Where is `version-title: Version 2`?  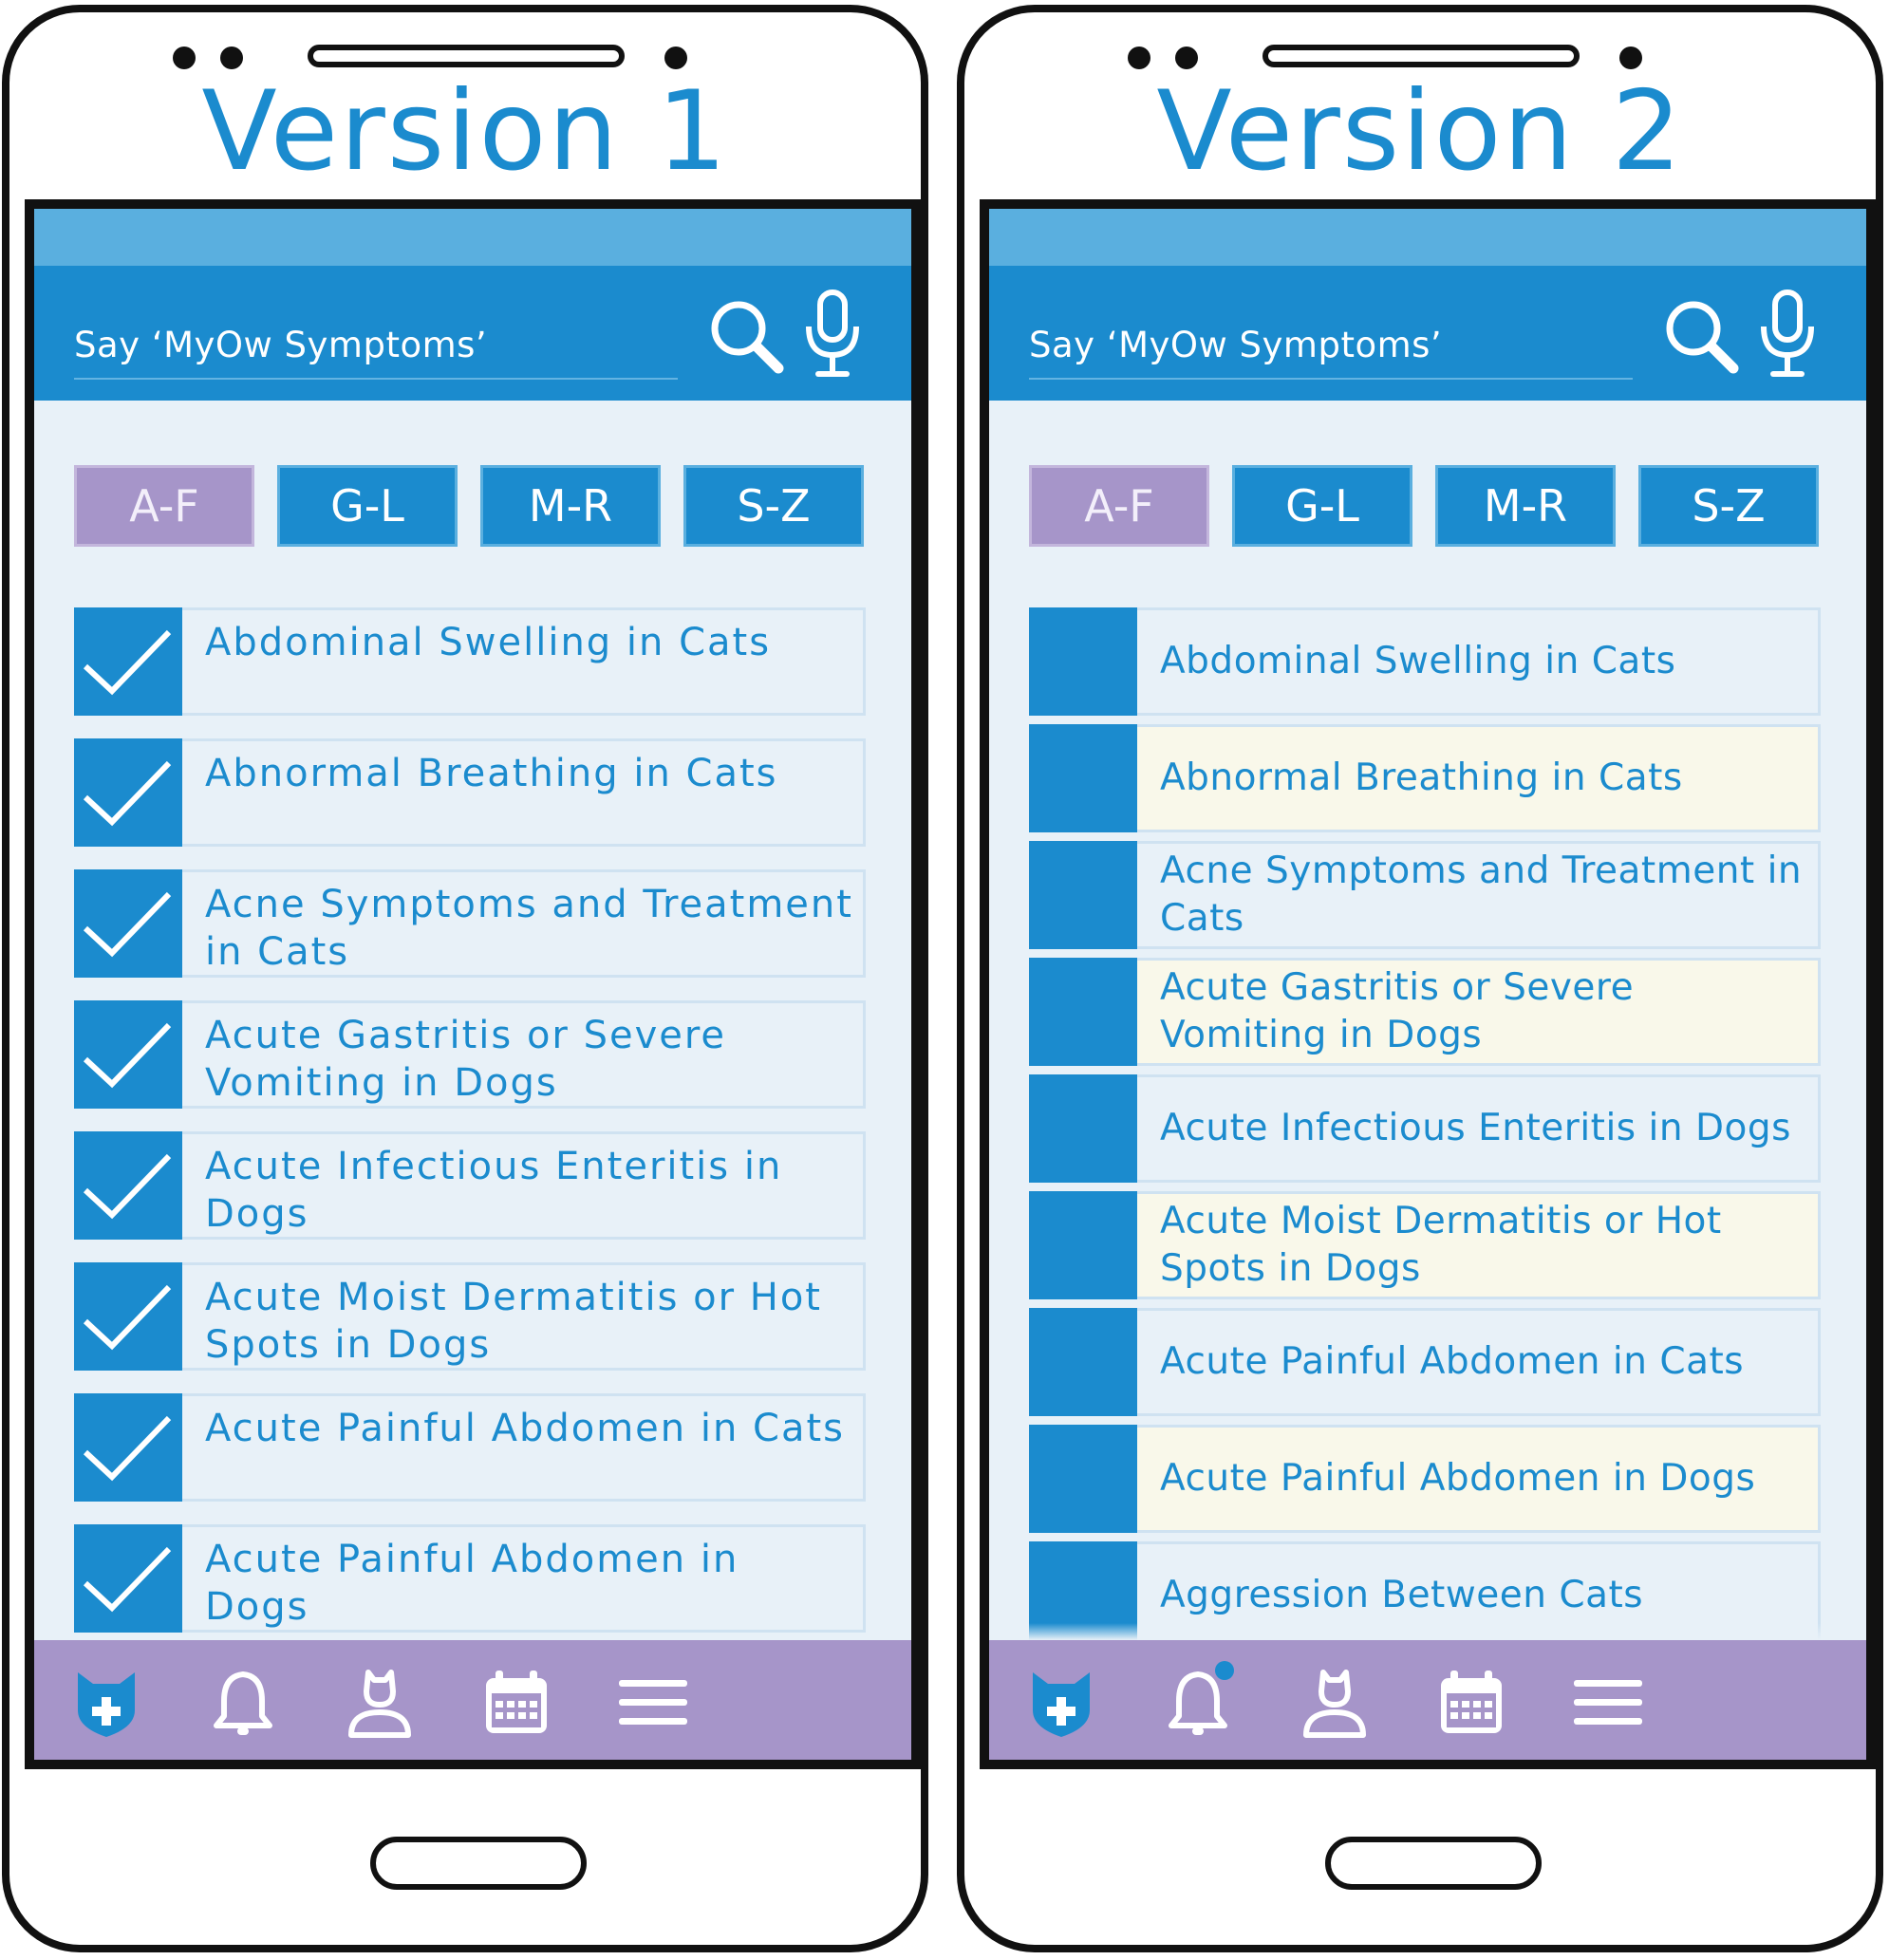 version-title: Version 2 is located at coordinates (1420, 131).